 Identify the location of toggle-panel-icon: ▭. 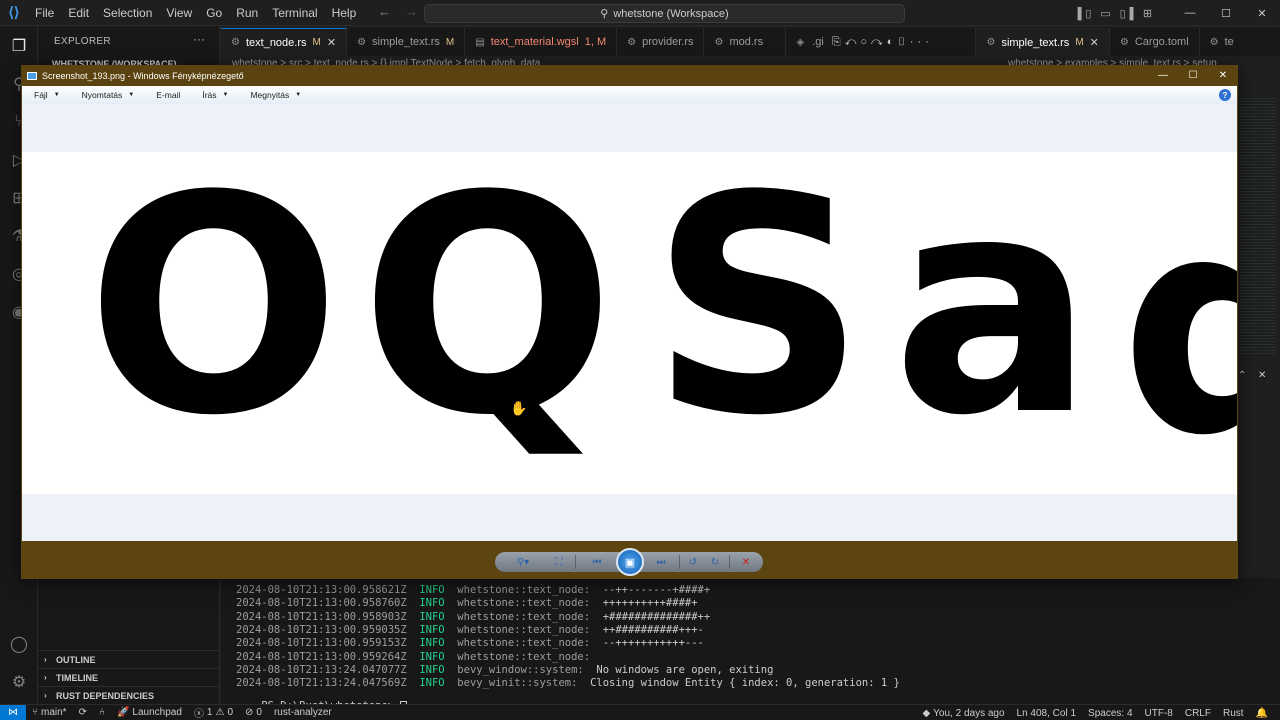
(1105, 13).